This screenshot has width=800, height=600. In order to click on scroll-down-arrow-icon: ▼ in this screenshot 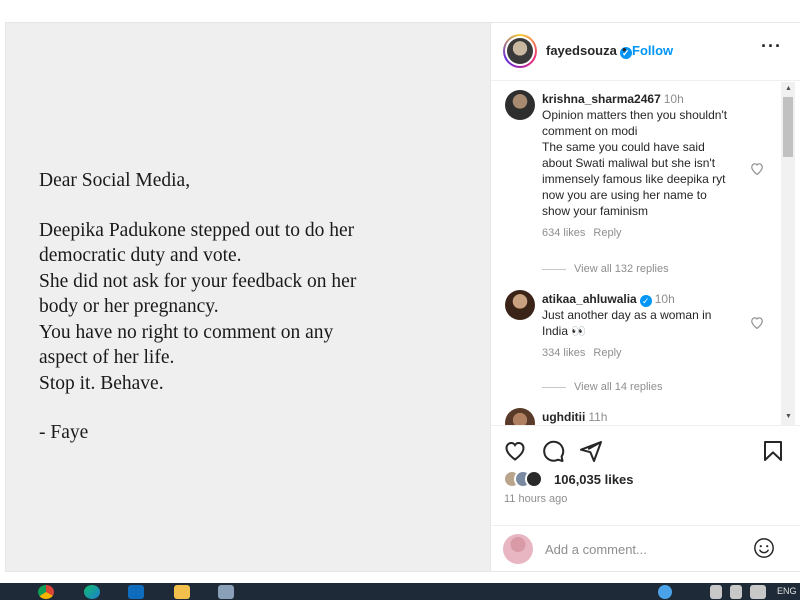, I will do `click(788, 416)`.